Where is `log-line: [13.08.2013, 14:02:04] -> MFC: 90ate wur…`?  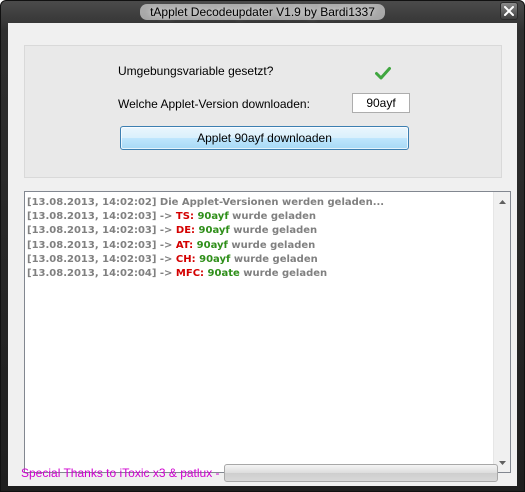 log-line: [13.08.2013, 14:02:04] -> MFC: 90ate wur… is located at coordinates (259, 274).